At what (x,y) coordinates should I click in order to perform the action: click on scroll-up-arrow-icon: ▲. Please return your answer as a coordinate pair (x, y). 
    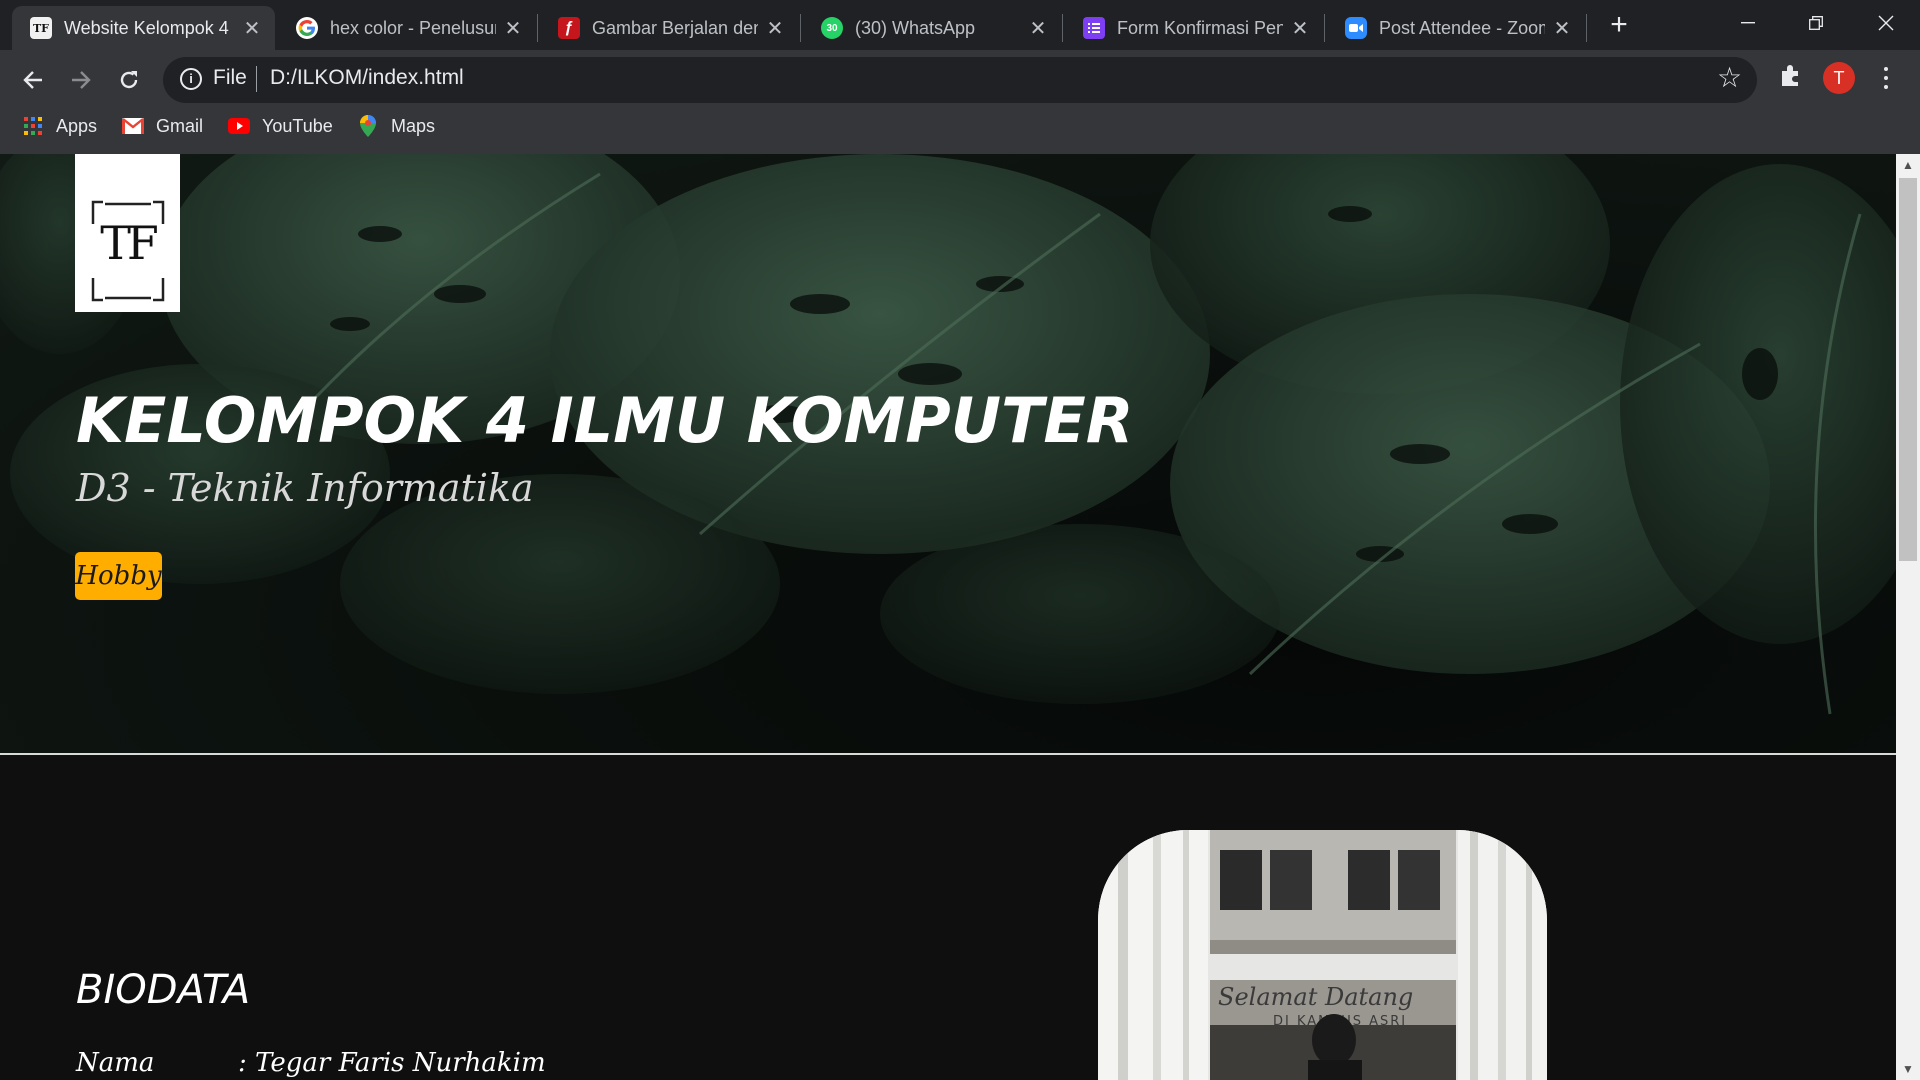
    Looking at the image, I should click on (1908, 165).